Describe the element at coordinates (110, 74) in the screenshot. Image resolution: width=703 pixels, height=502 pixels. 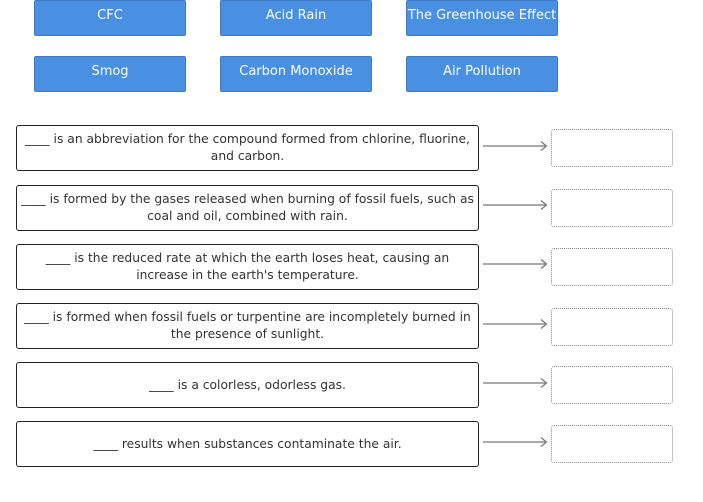
I see `answer-tile-smog: Smog` at that location.